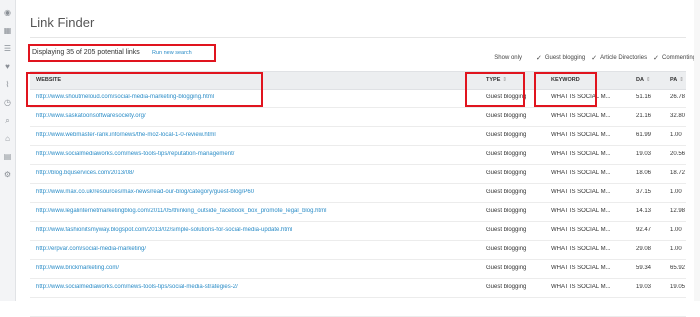 Image resolution: width=700 pixels, height=317 pixels. What do you see at coordinates (677, 80) in the screenshot?
I see `header-pa: PA ⇕` at bounding box center [677, 80].